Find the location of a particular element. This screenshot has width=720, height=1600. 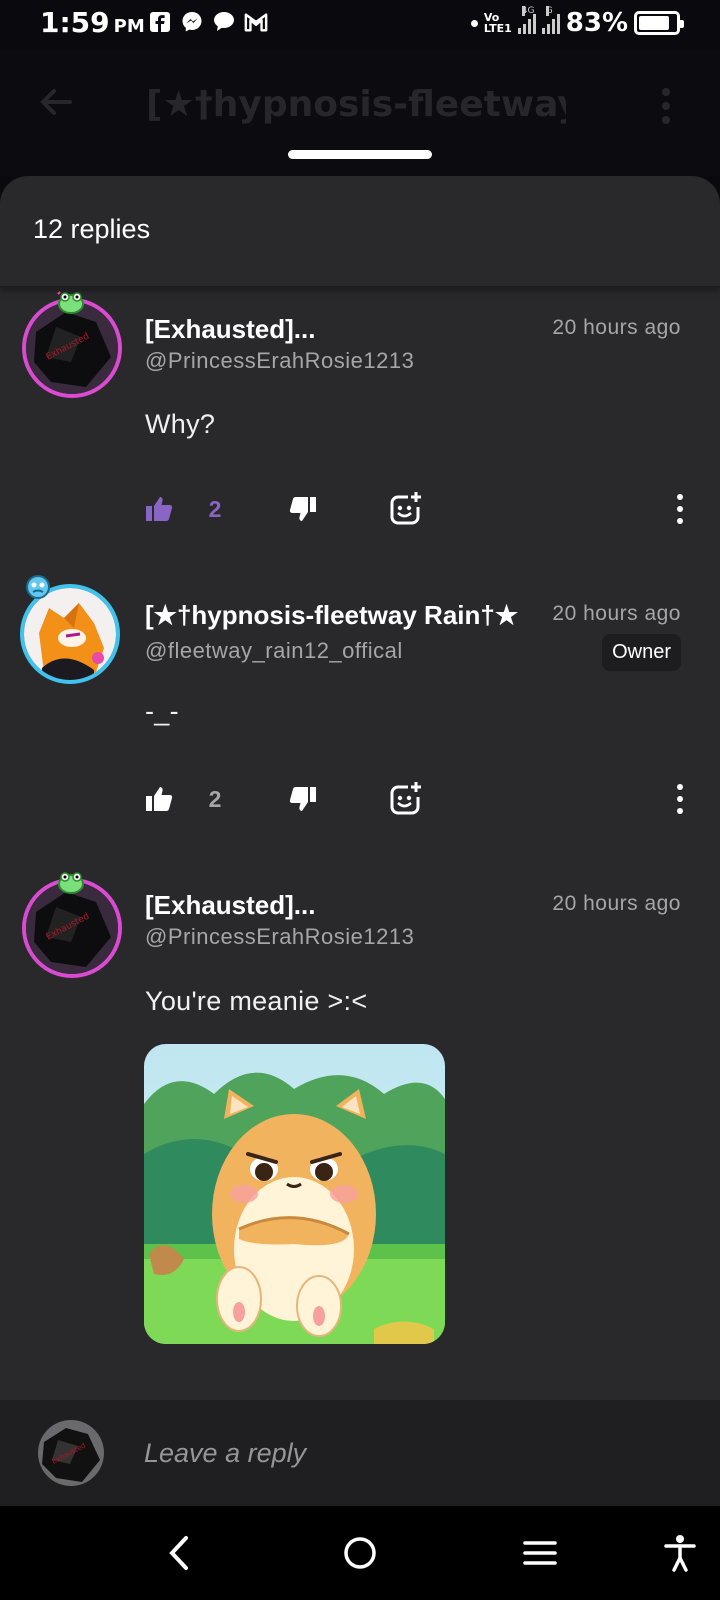

owner-badge: Owner is located at coordinates (641, 652).